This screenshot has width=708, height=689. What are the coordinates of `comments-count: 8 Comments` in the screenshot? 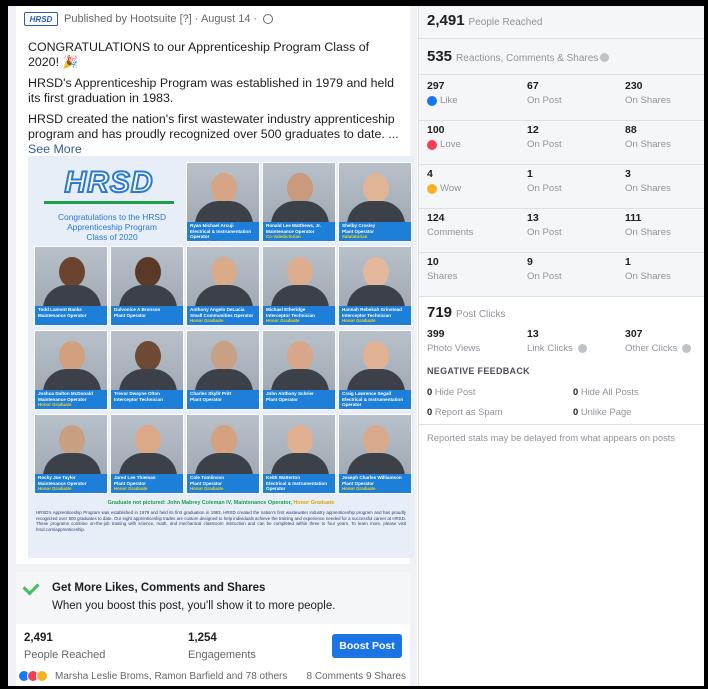 It's located at (335, 676).